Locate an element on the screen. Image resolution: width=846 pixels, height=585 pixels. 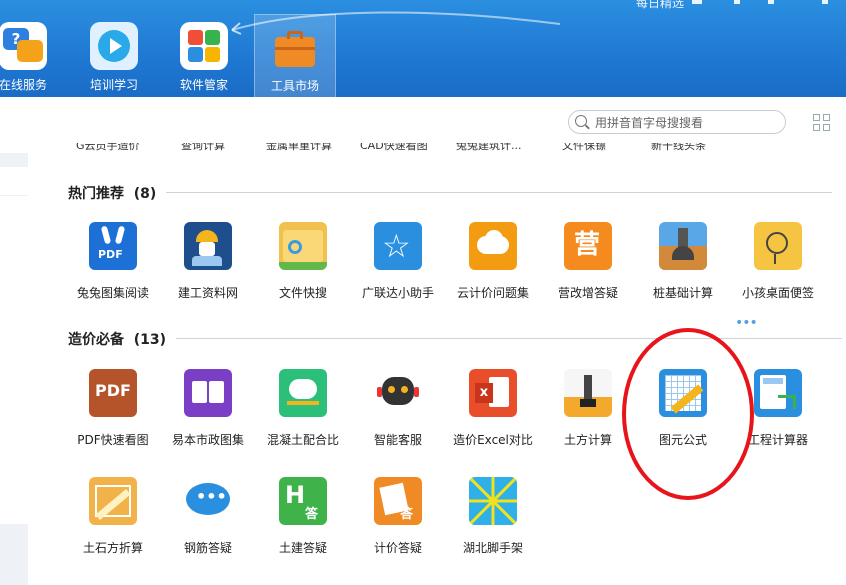
nav-label: 培训学习 is located at coordinates (113, 85).